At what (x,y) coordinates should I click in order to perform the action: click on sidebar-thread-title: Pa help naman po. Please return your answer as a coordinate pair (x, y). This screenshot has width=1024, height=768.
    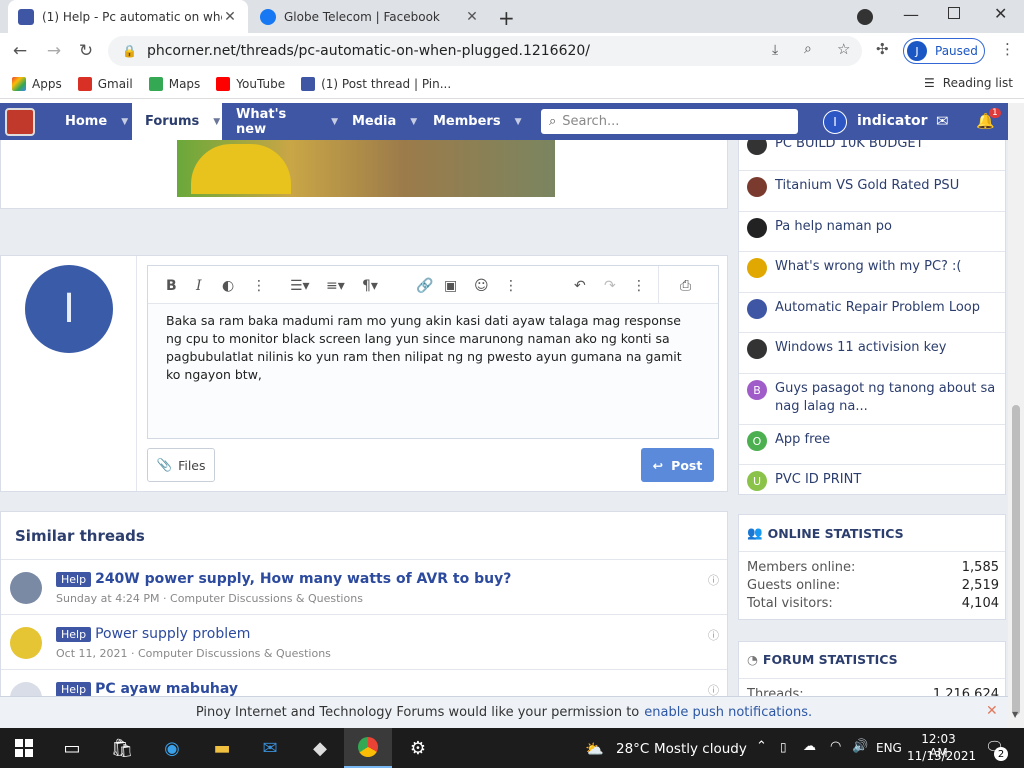
    Looking at the image, I should click on (833, 227).